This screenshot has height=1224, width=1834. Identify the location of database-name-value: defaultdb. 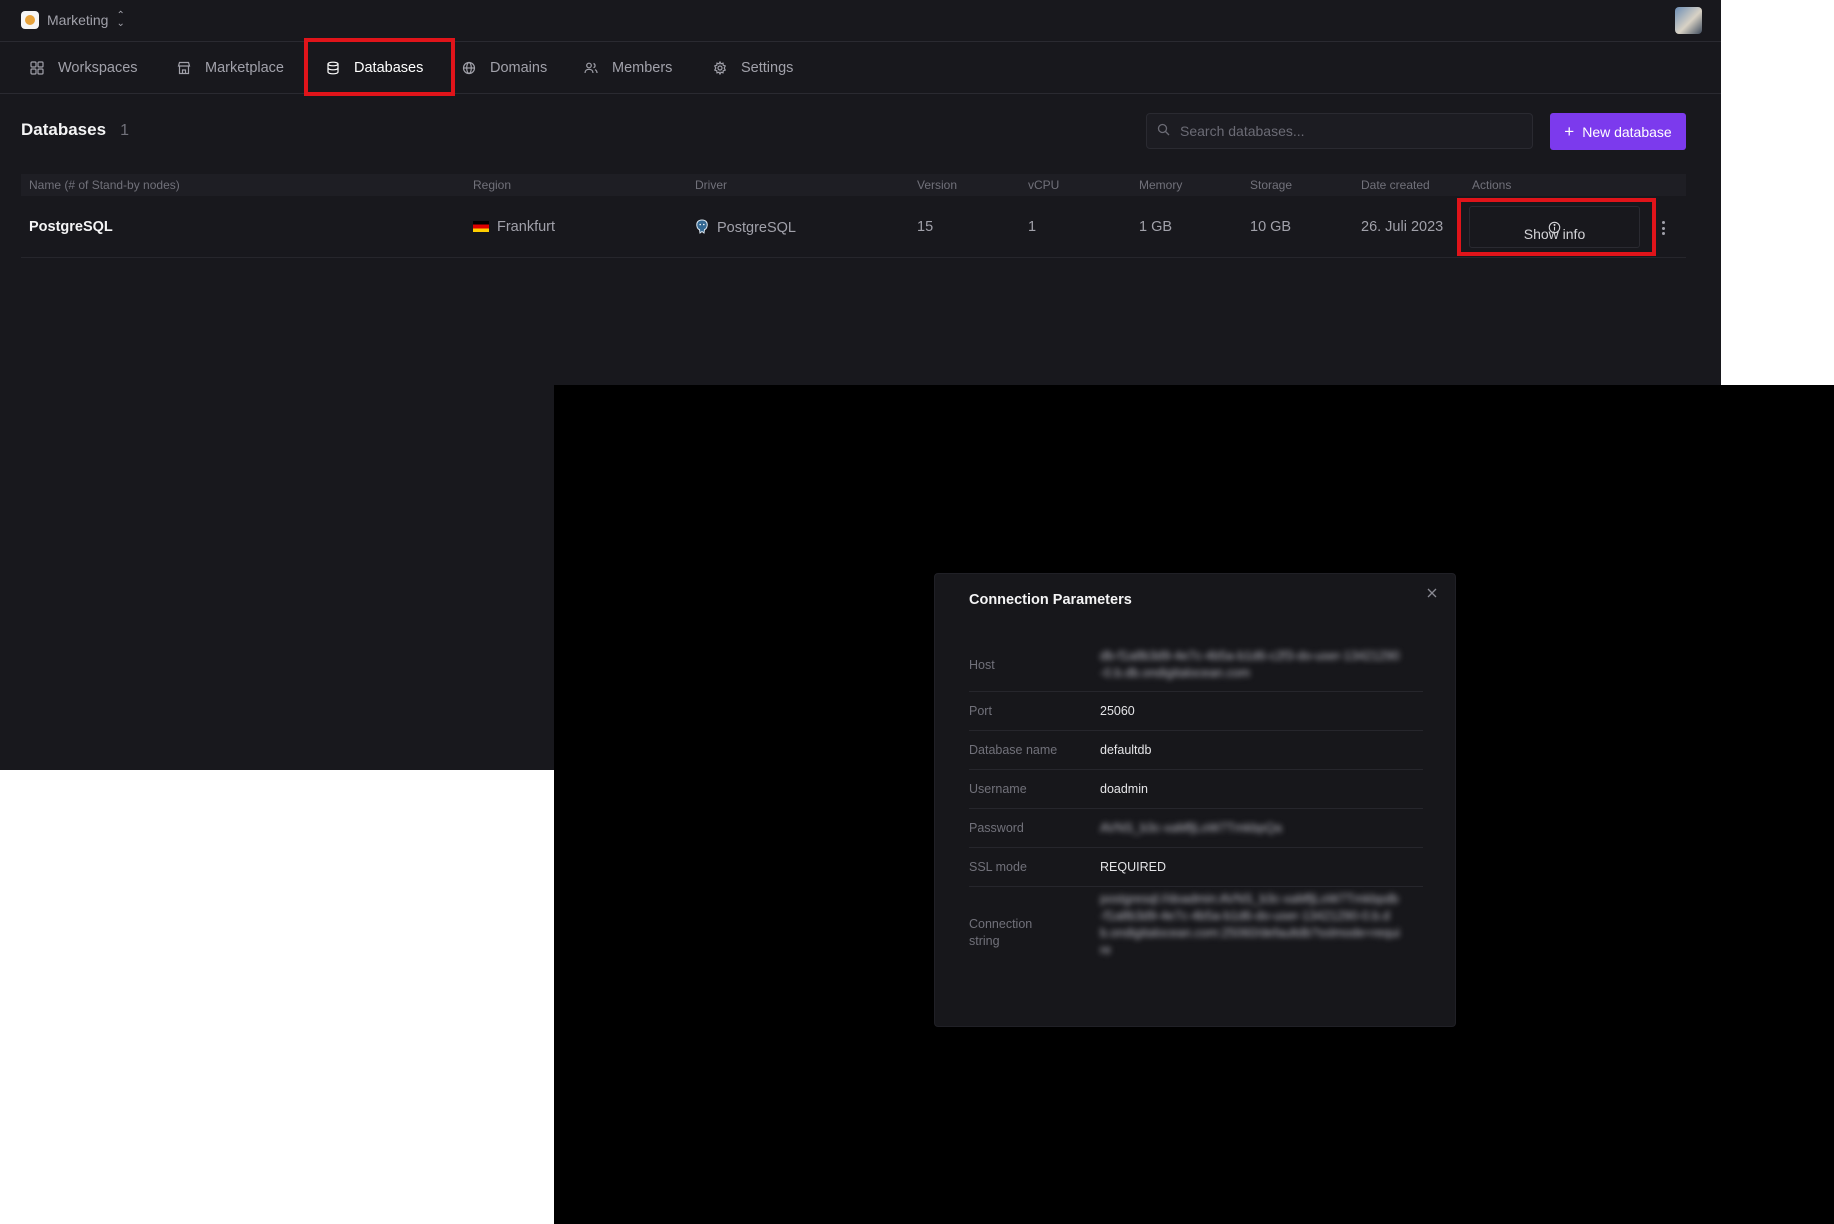
(1126, 750).